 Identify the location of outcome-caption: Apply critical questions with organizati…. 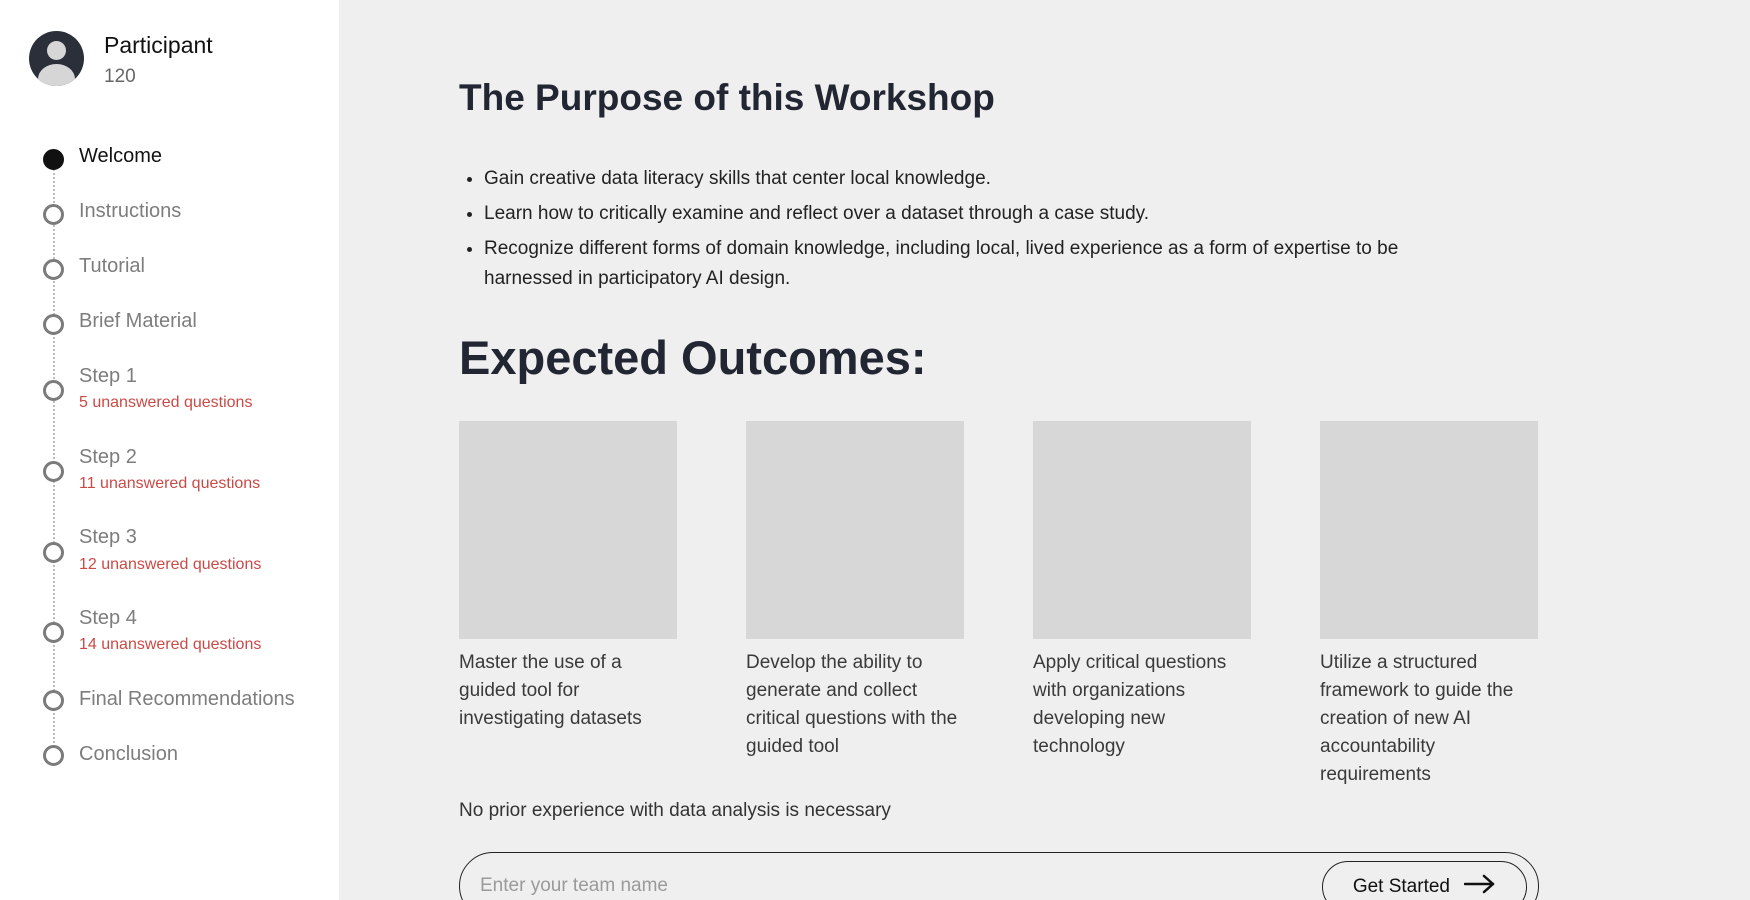
(1130, 704).